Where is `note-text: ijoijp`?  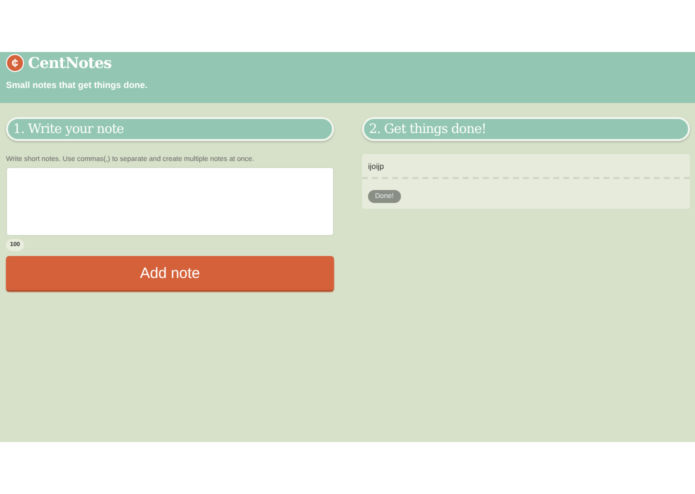
note-text: ijoijp is located at coordinates (526, 166).